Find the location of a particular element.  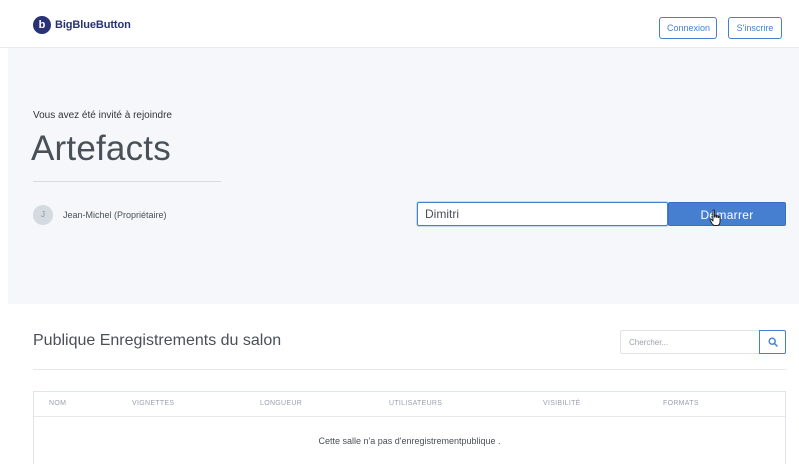

bigbluebutton-logo: b BigBlueButton is located at coordinates (82, 25).